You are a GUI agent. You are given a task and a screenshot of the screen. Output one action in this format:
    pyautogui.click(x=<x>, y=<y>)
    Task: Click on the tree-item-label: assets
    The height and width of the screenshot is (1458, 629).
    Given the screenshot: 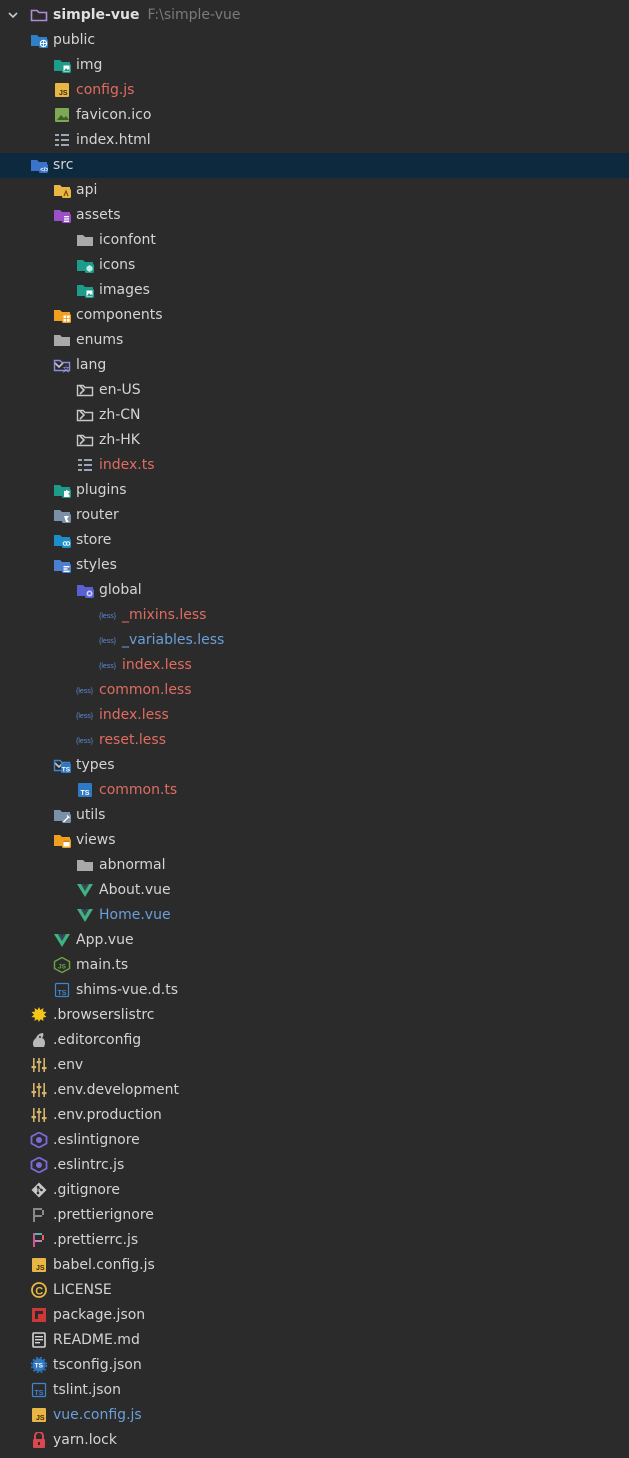 What is the action you would take?
    pyautogui.click(x=98, y=215)
    